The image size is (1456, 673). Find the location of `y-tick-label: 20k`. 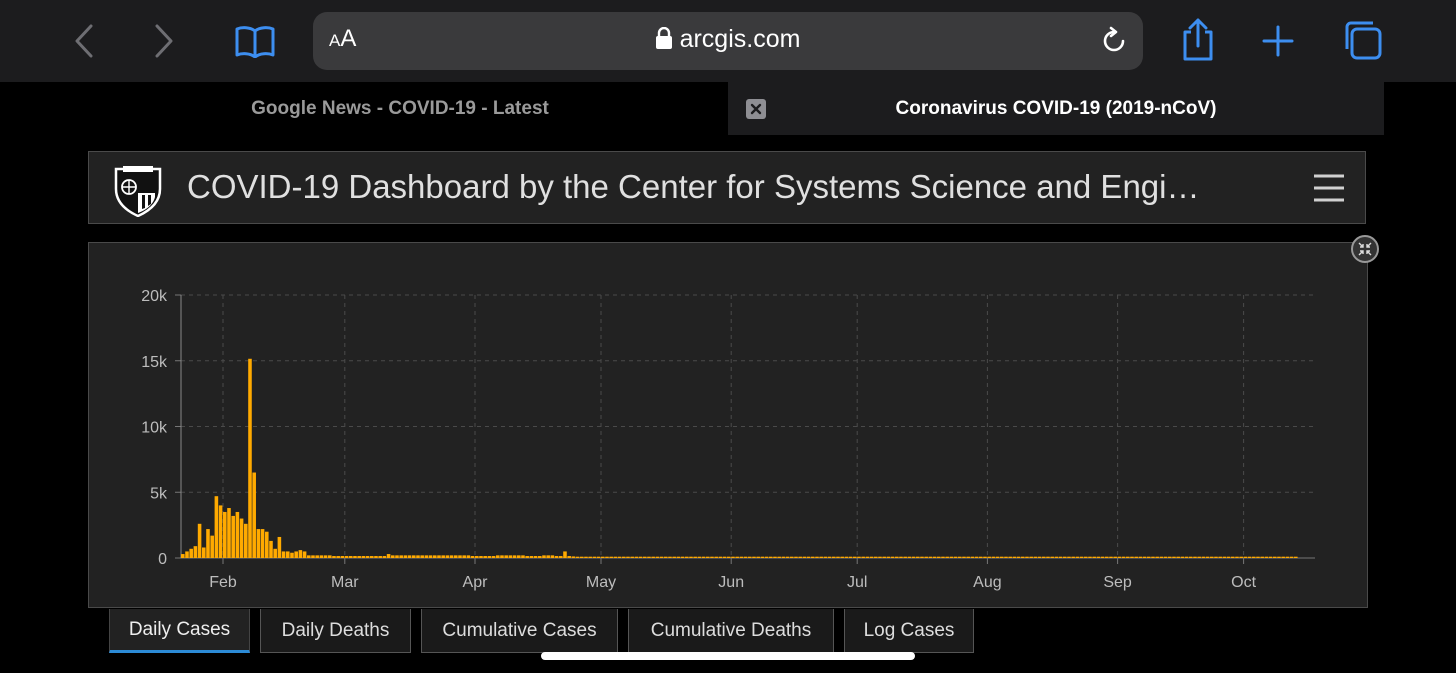

y-tick-label: 20k is located at coordinates (154, 296).